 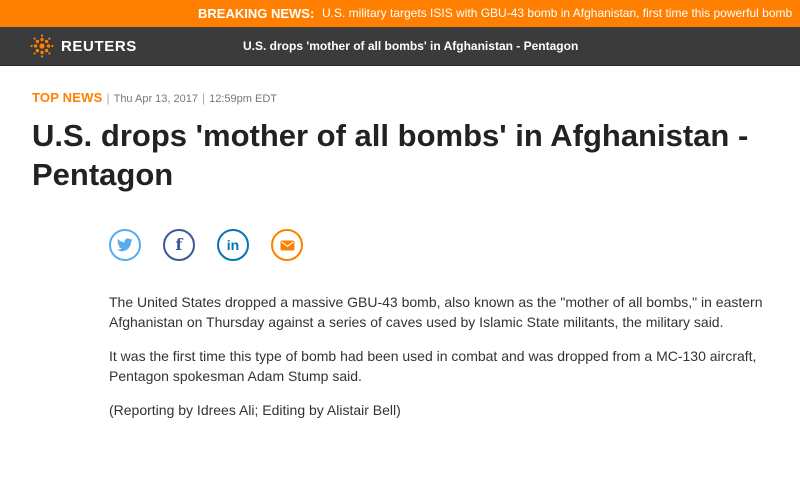 I want to click on article-time: 12:59pm EDT, so click(x=243, y=99).